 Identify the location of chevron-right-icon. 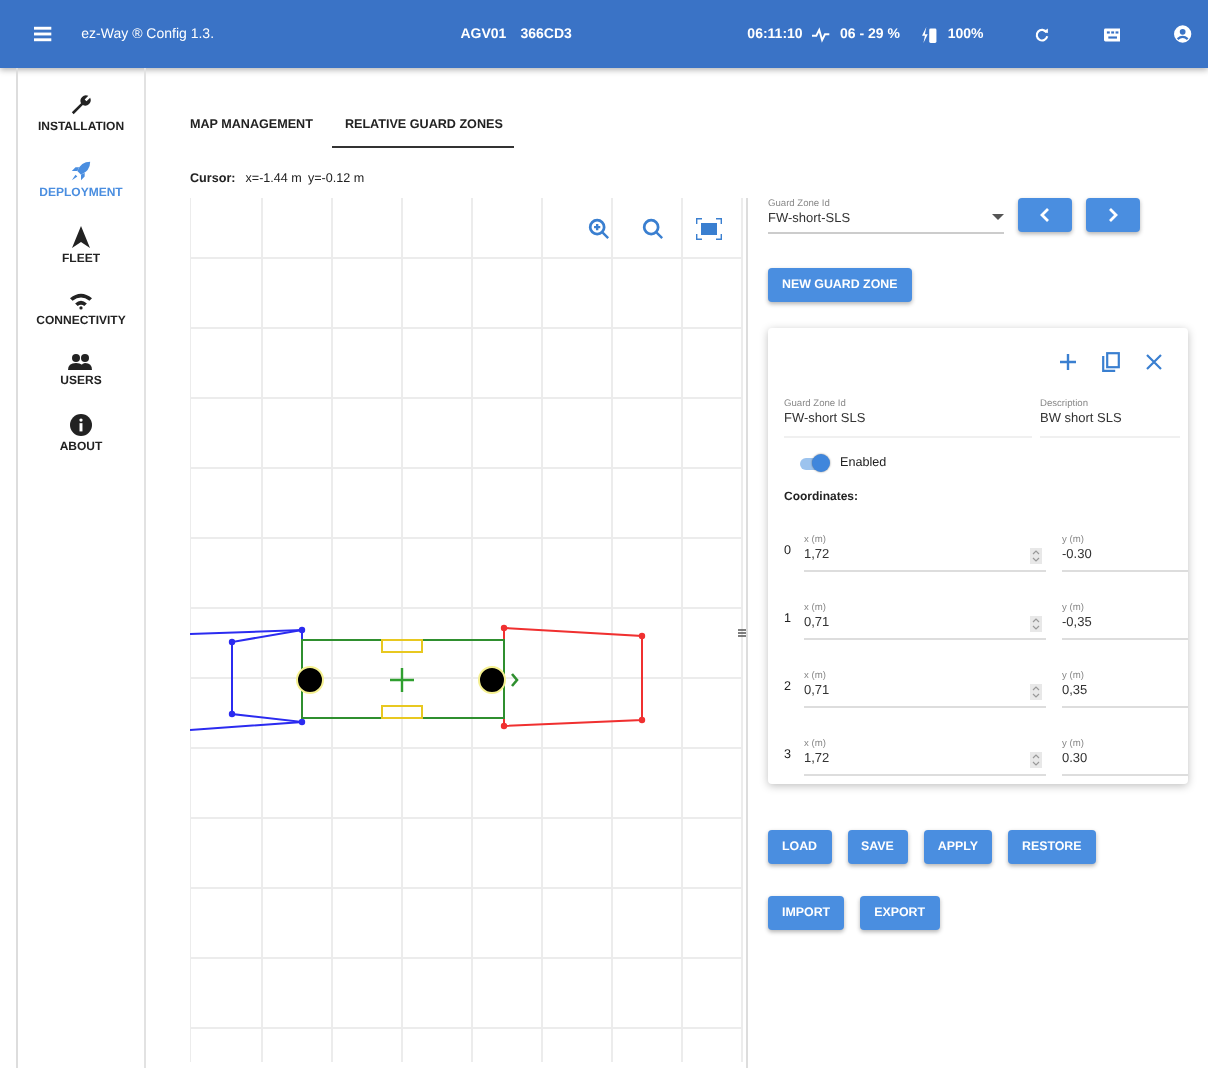
(1113, 214).